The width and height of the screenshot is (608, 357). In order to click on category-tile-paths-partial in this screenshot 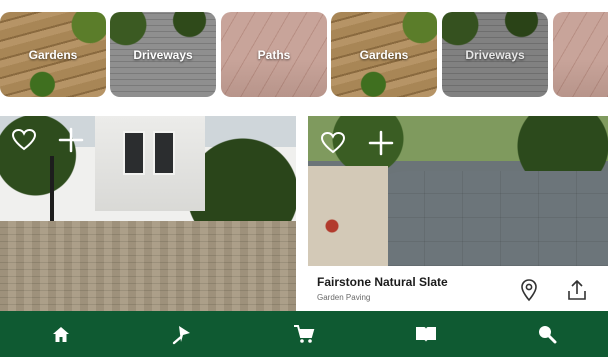, I will do `click(580, 54)`.